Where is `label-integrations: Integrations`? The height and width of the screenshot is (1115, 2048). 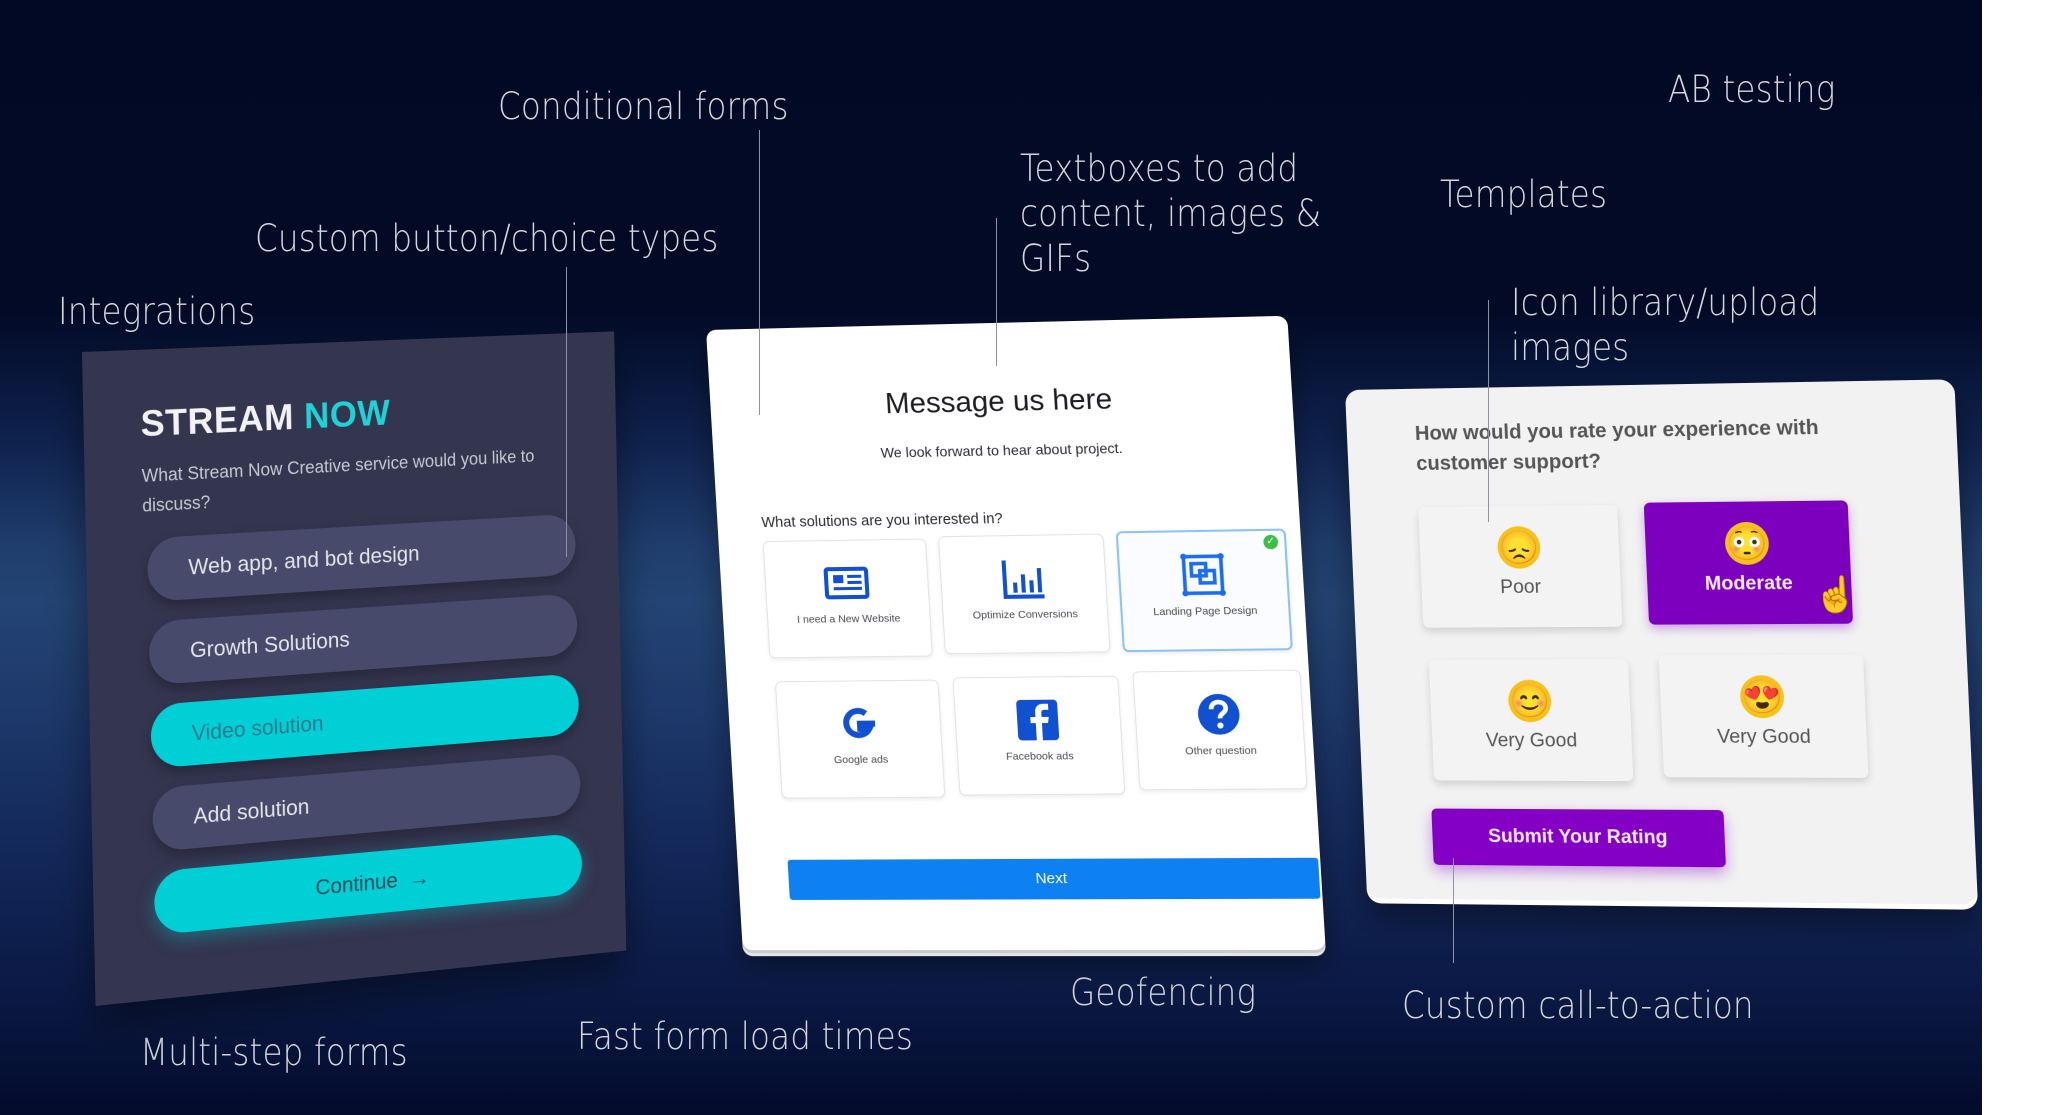 label-integrations: Integrations is located at coordinates (157, 311).